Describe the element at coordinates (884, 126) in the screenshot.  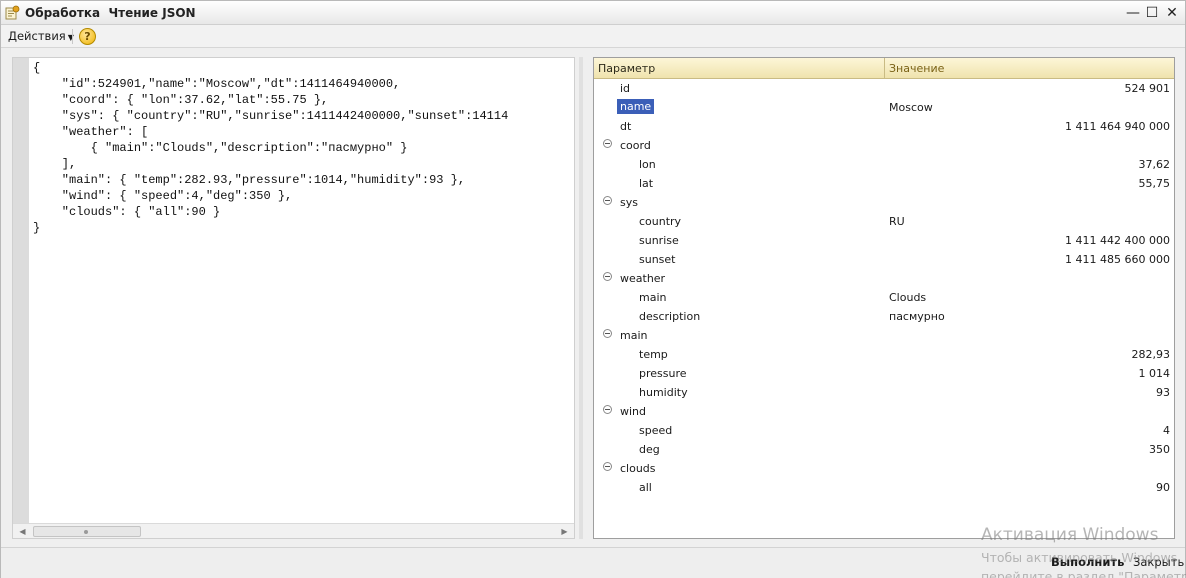
I see `tree-row: dt 1 411 464 940 000` at that location.